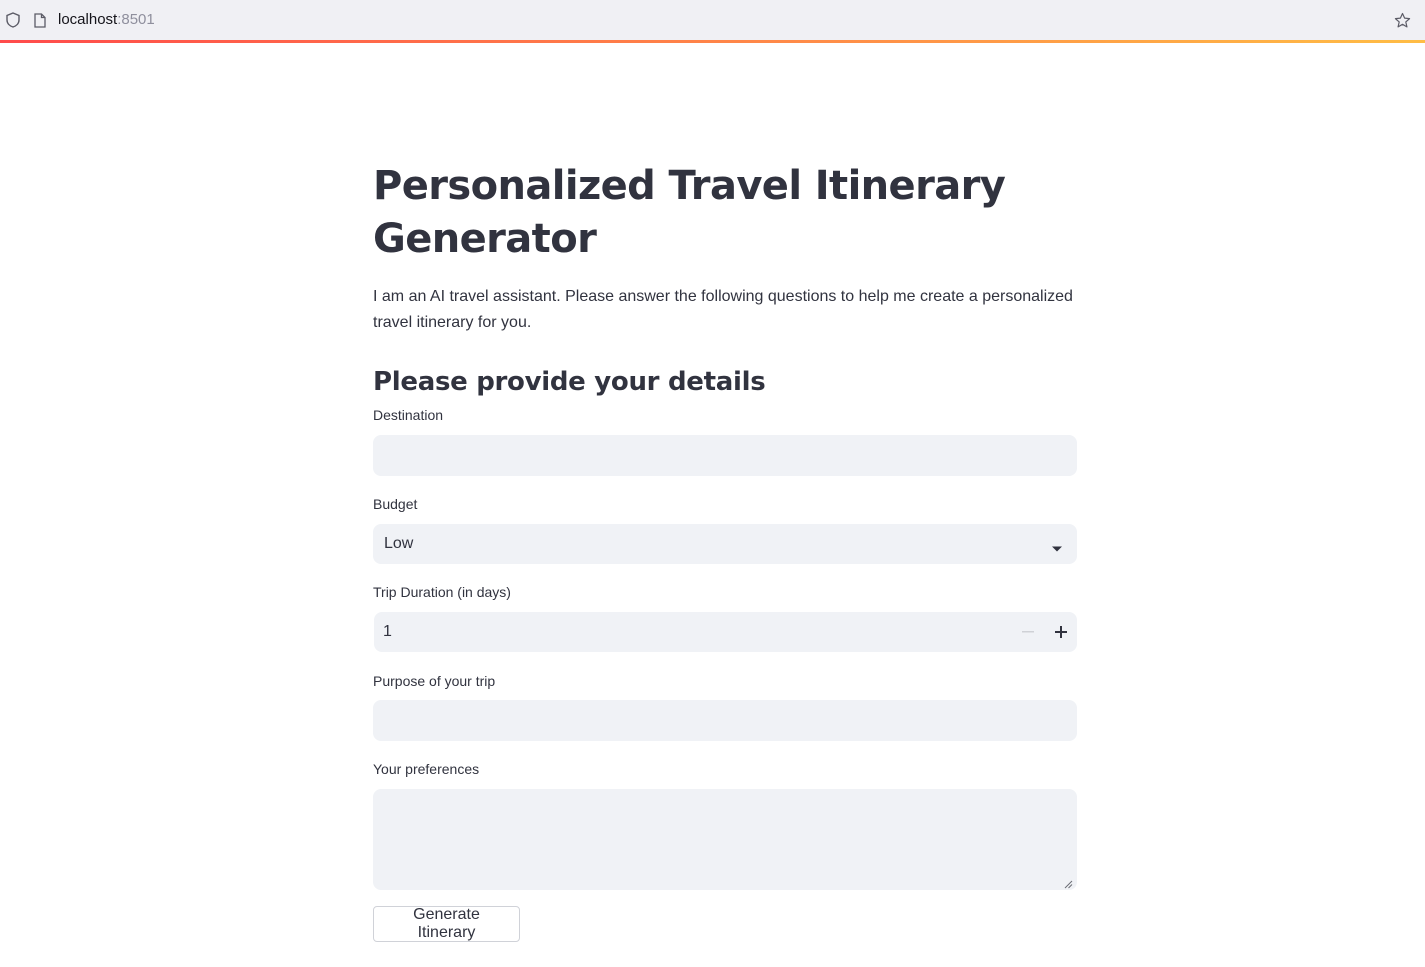  What do you see at coordinates (88, 19) in the screenshot?
I see `url-host: localhost` at bounding box center [88, 19].